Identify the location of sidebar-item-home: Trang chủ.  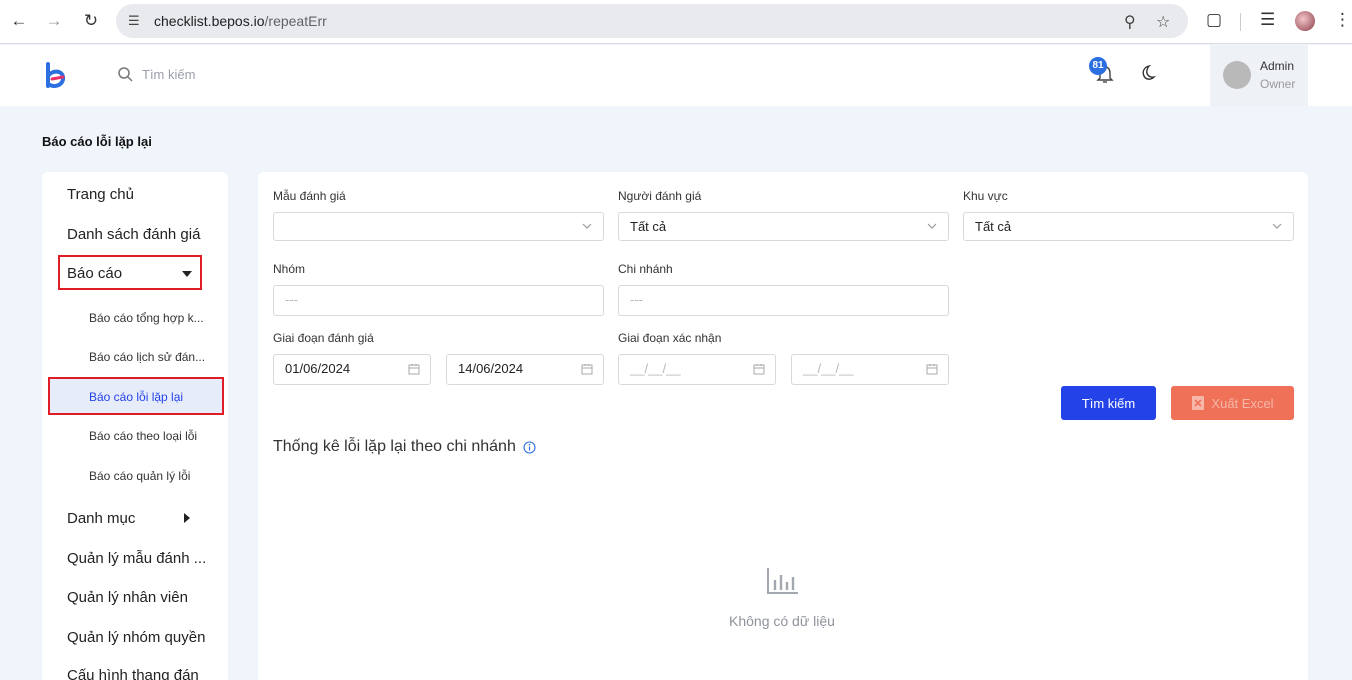
(100, 194).